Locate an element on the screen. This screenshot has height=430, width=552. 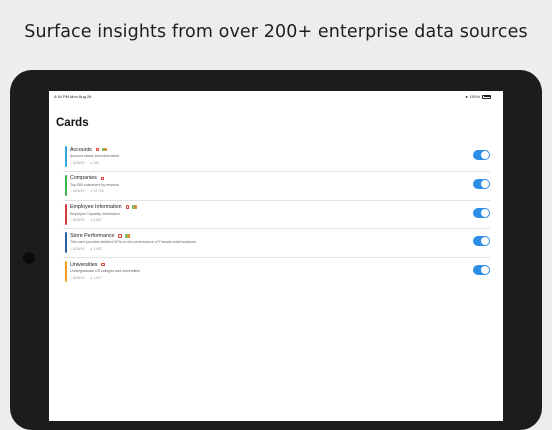
card-meta: ○6/26/19 ●1,817 is located at coordinates (86, 278).